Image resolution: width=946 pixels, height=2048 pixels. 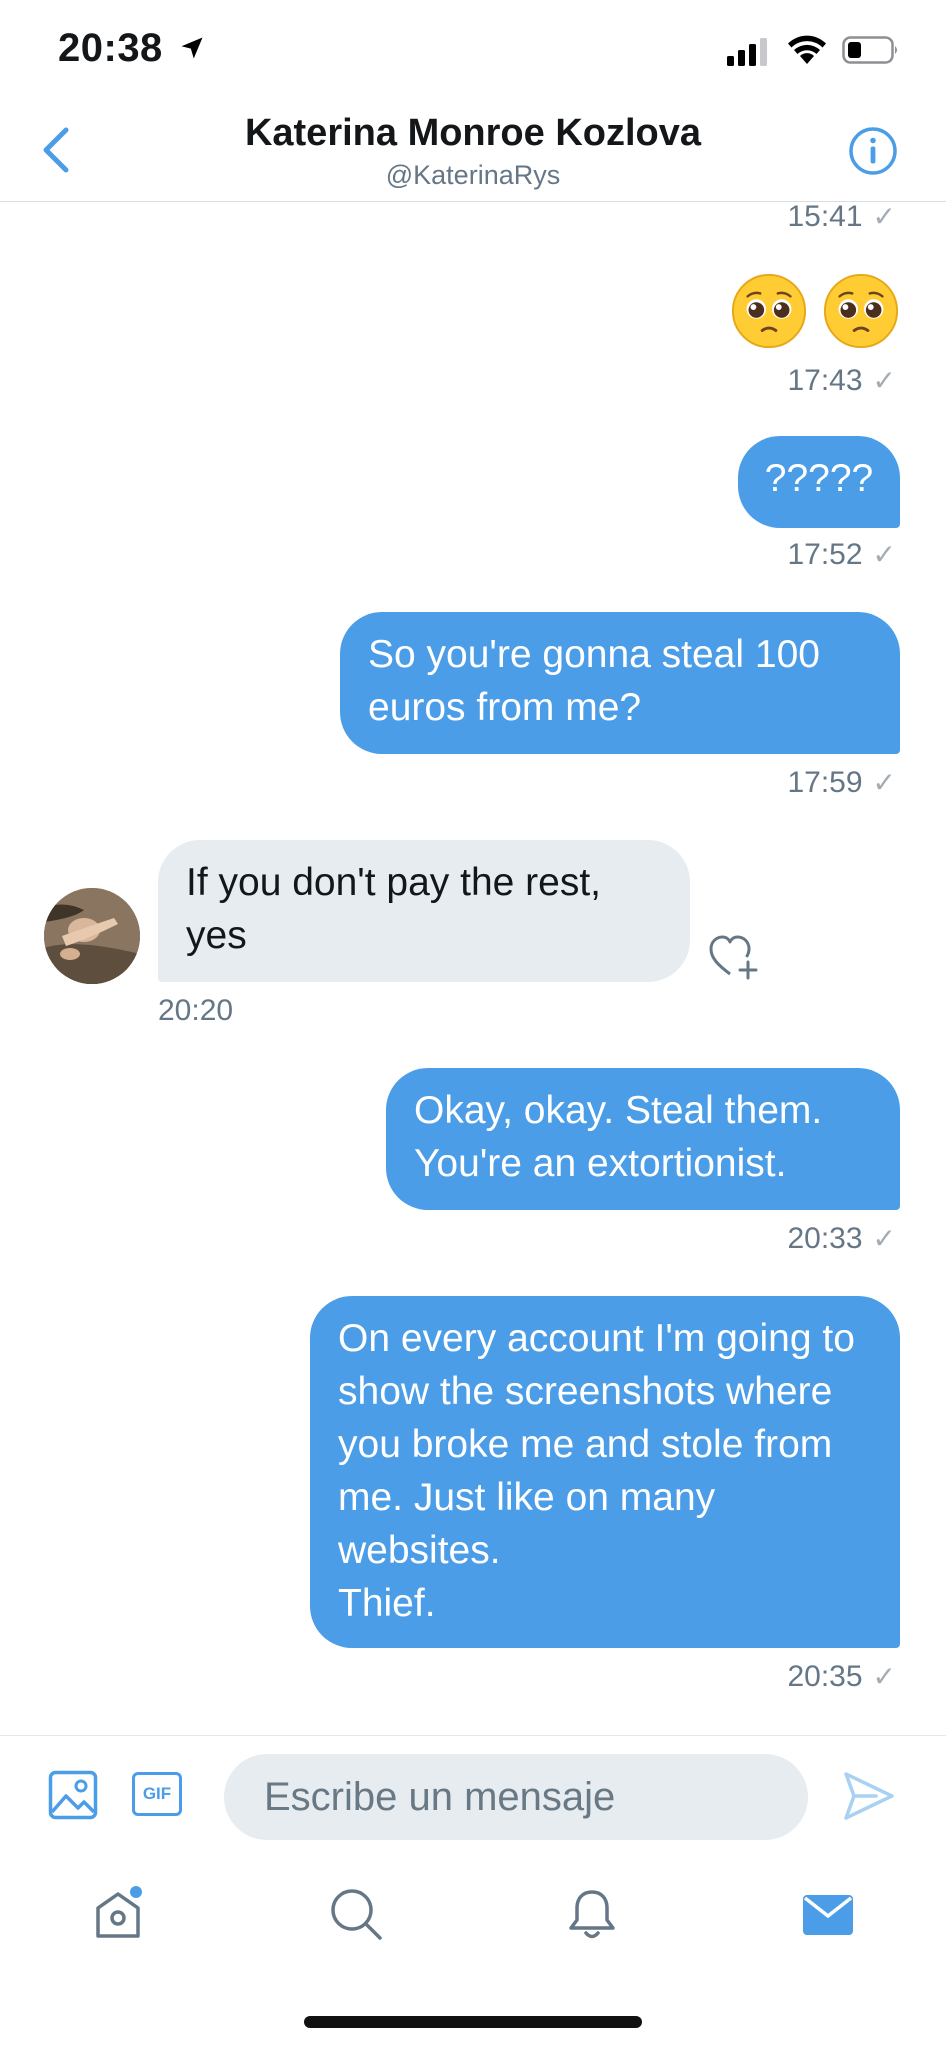 I want to click on message-timestamp: 20:35 ✓, so click(x=841, y=1676).